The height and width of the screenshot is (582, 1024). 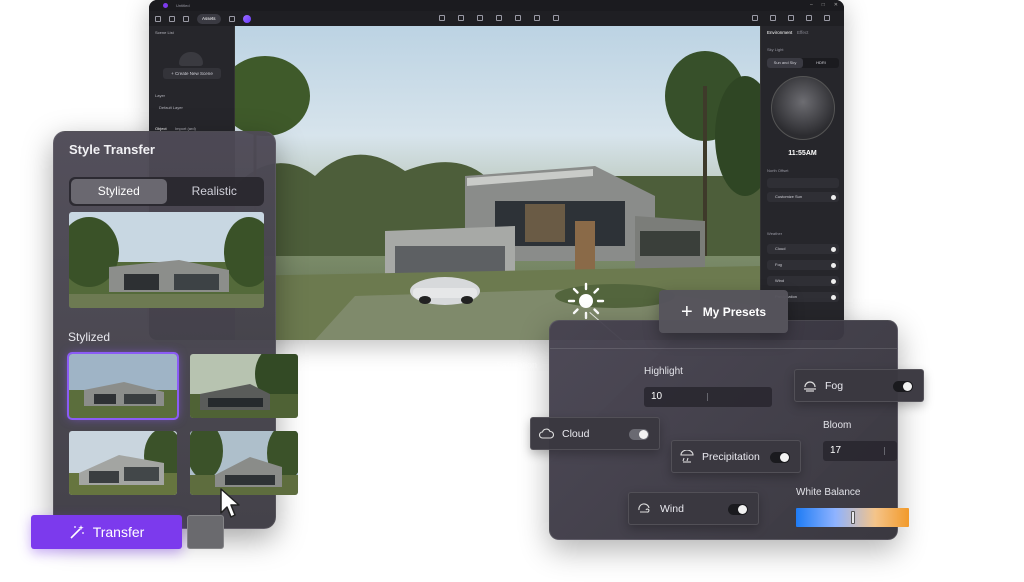 I want to click on fog-toggle-knob, so click(x=907, y=386).